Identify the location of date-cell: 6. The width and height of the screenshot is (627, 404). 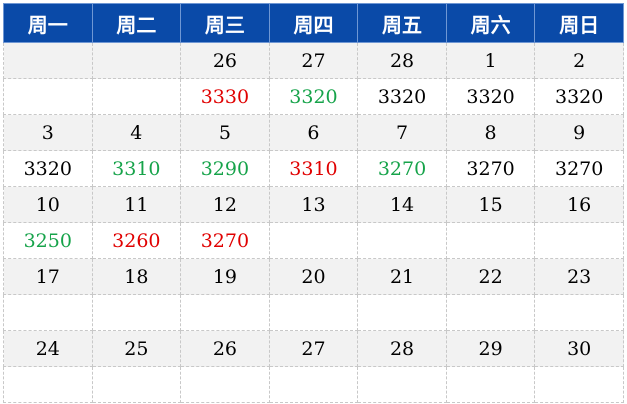
(313, 132).